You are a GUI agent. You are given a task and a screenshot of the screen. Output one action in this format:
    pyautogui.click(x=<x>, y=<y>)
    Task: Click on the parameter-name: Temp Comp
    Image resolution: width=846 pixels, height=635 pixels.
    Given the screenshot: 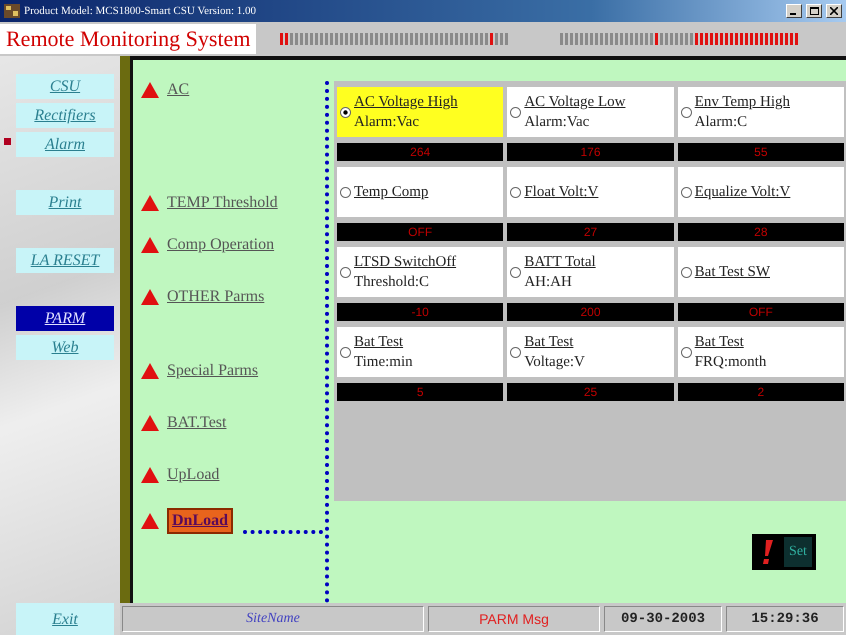 What is the action you would take?
    pyautogui.click(x=391, y=192)
    